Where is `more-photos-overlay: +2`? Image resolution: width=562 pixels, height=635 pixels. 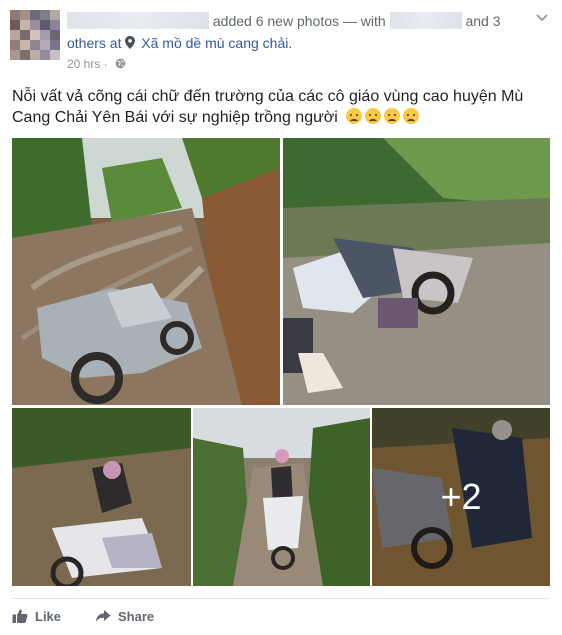
more-photos-overlay: +2 is located at coordinates (461, 497).